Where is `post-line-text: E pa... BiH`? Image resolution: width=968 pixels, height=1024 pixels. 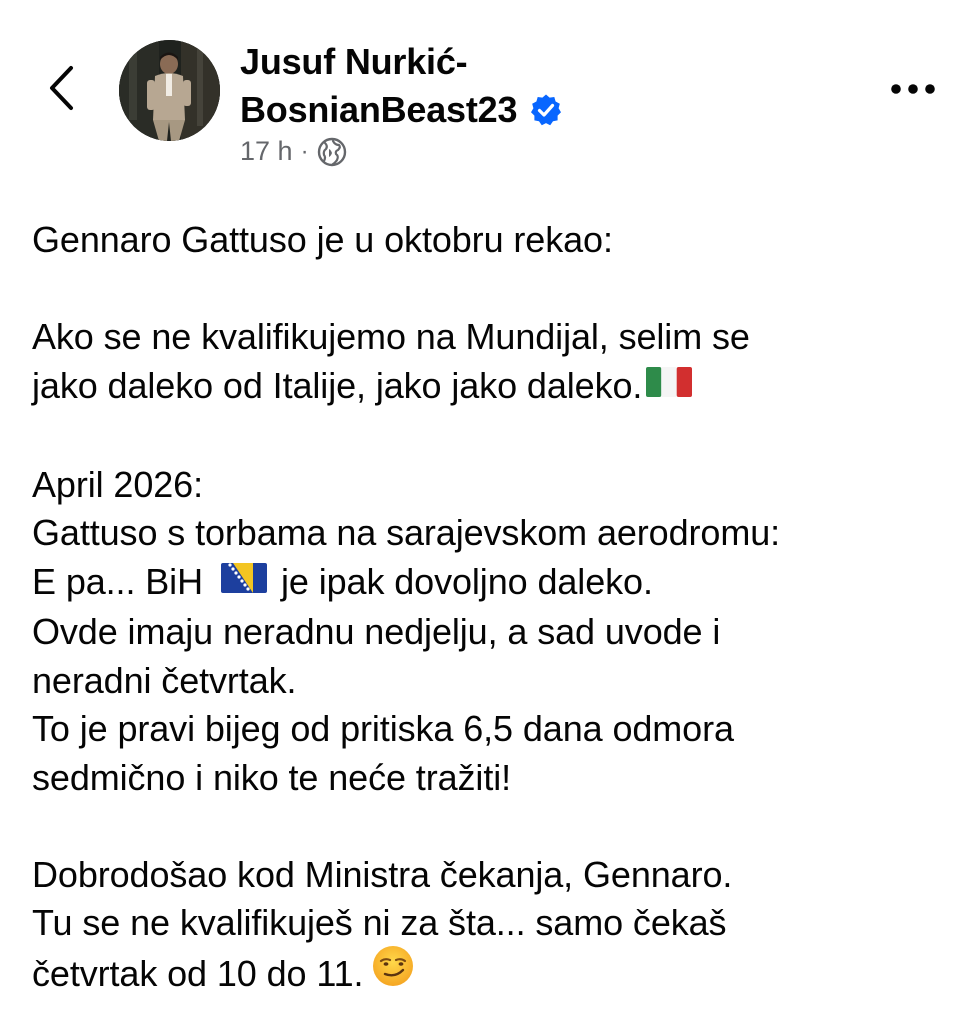 post-line-text: E pa... BiH is located at coordinates (117, 581).